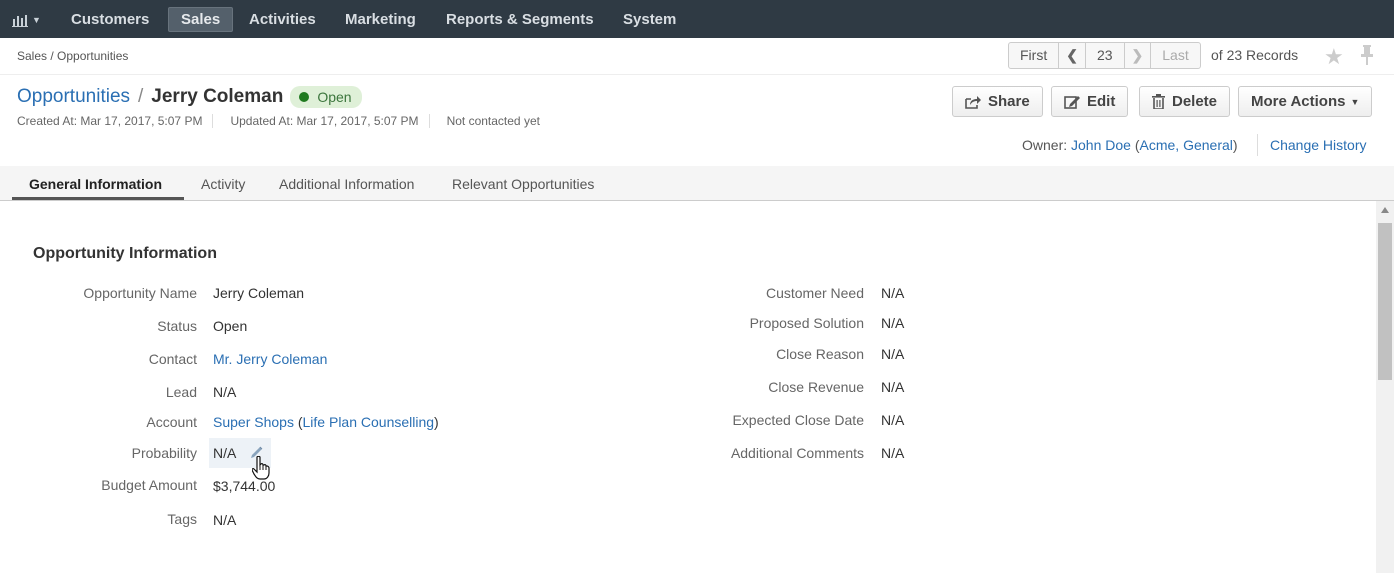 This screenshot has width=1394, height=573. What do you see at coordinates (171, 422) in the screenshot?
I see `field-label-account: Account` at bounding box center [171, 422].